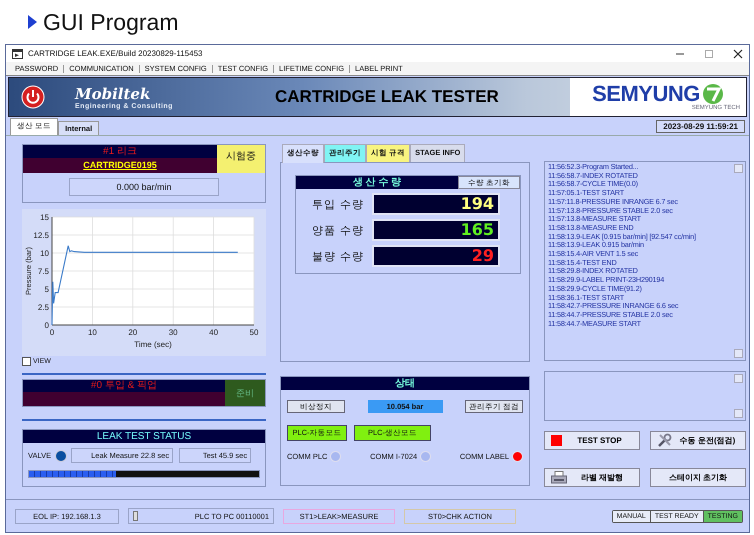 This screenshot has height=535, width=754. What do you see at coordinates (17, 53) in the screenshot?
I see `app-icon` at bounding box center [17, 53].